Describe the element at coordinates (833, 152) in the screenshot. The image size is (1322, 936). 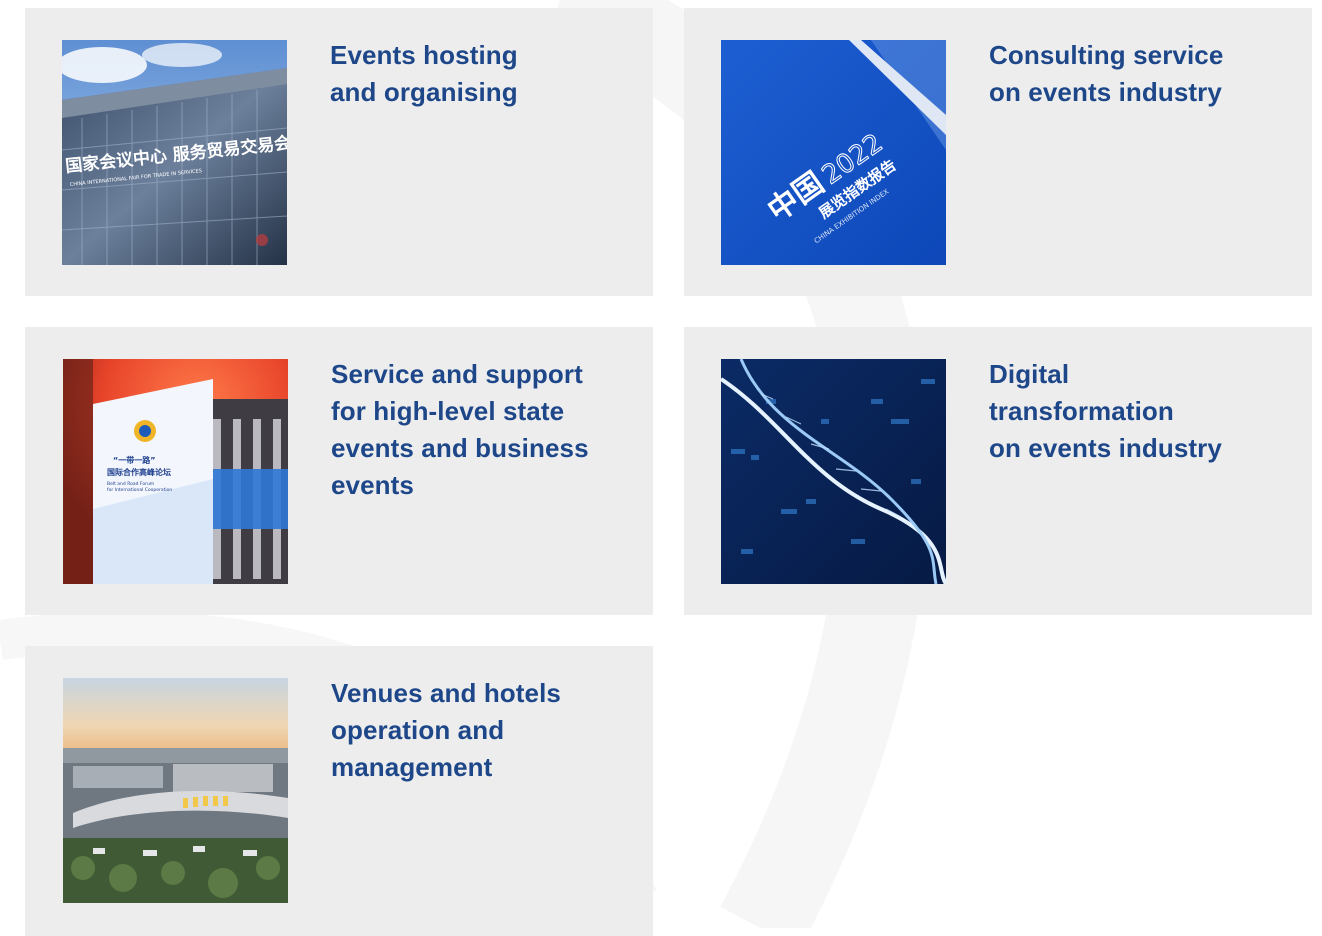
I see `exhibition-index-report-image: 中国 2022 展览指数报告 CHINA EXHIBITION INDEX` at that location.